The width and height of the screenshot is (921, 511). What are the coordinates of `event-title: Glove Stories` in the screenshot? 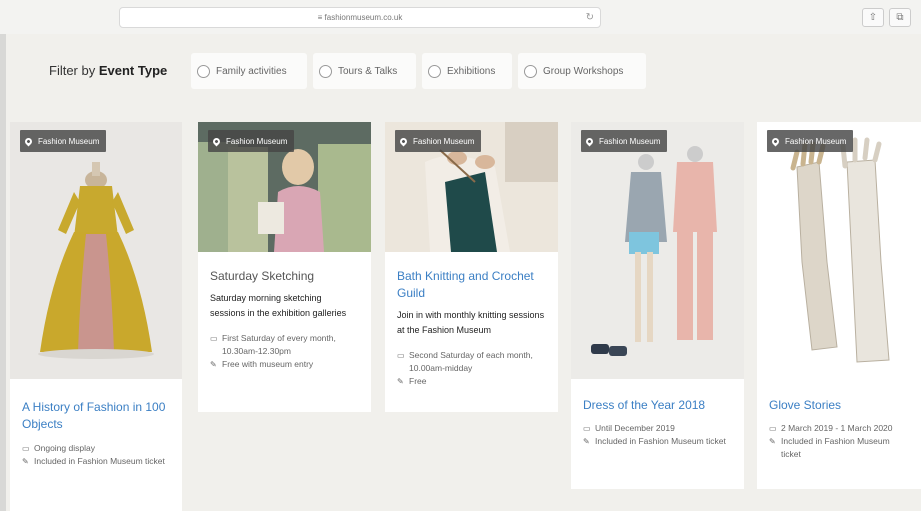 It's located at (839, 405).